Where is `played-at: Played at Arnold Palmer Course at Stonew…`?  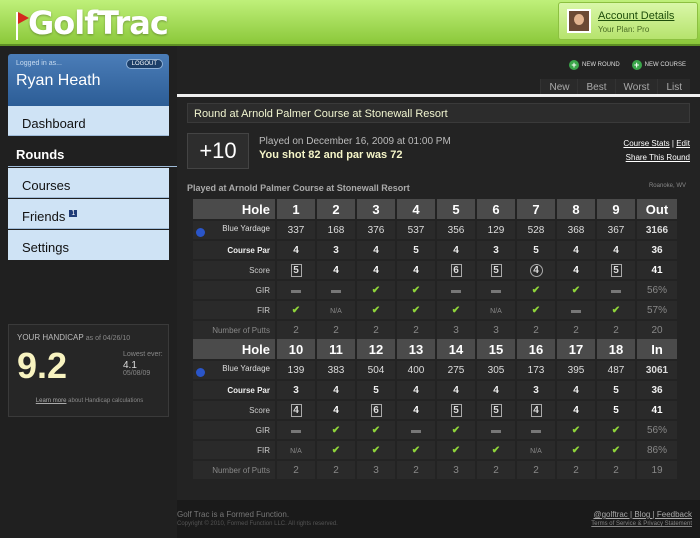 played-at: Played at Arnold Palmer Course at Stonew… is located at coordinates (298, 188).